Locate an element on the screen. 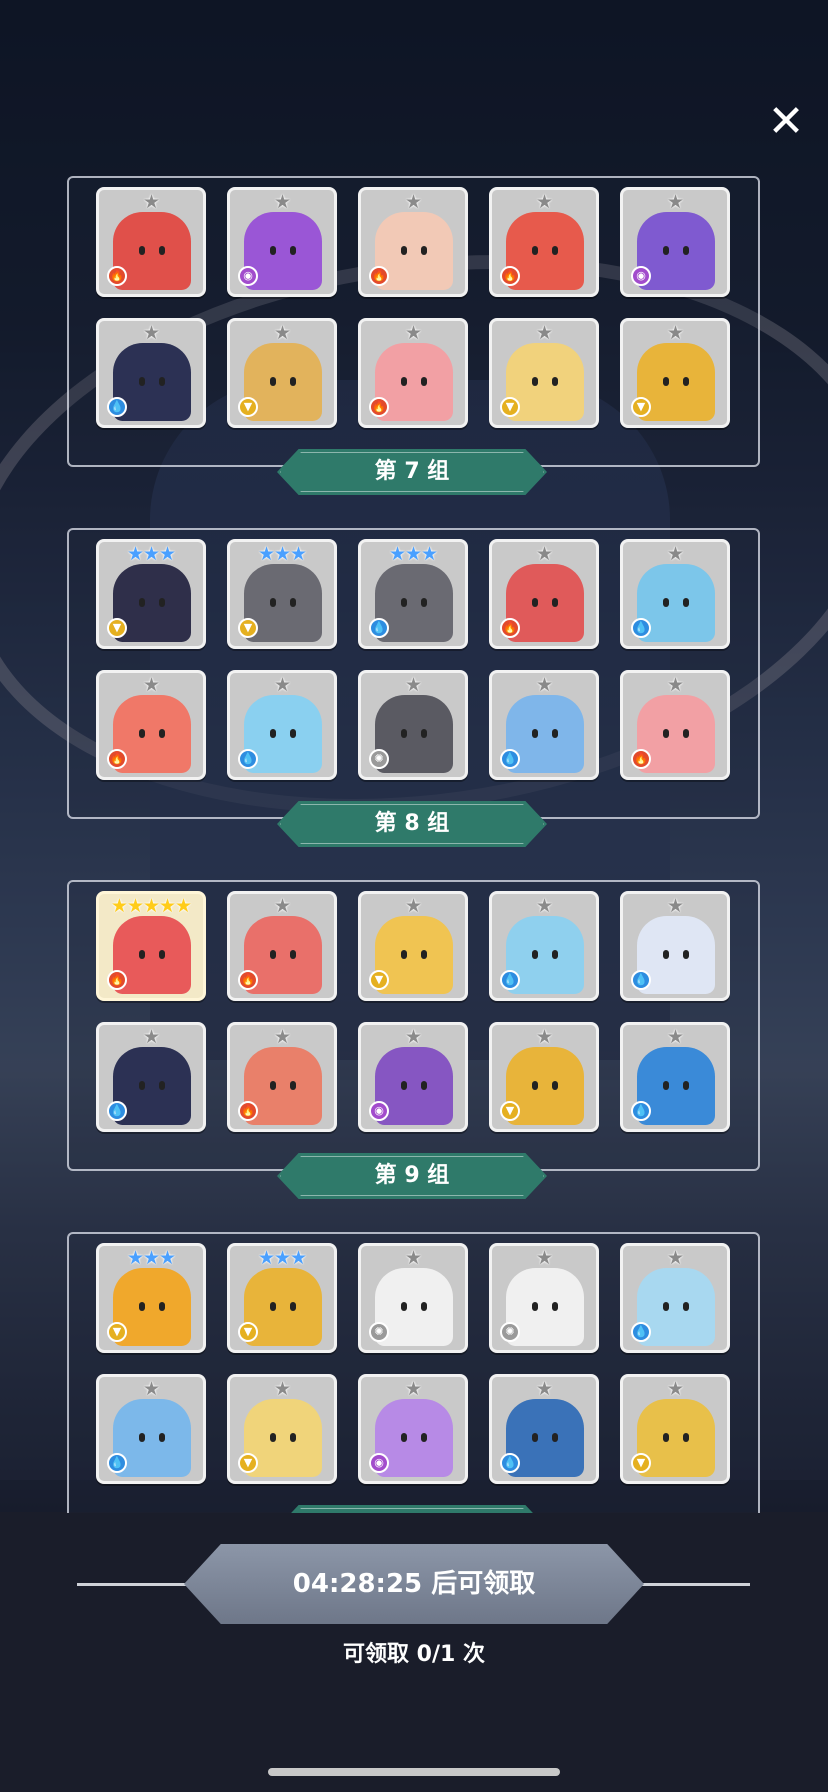 This screenshot has width=828, height=1792. claim-button: 04:28:25 后可领取 is located at coordinates (414, 1584).